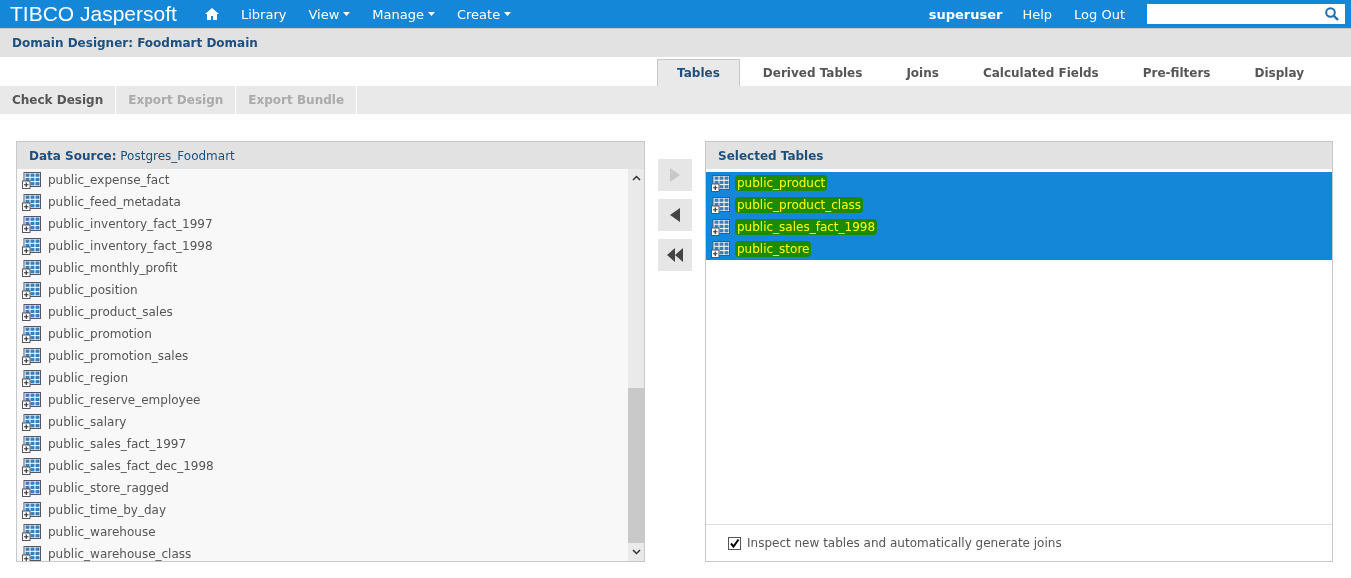 This screenshot has height=578, width=1351. What do you see at coordinates (1019, 227) in the screenshot?
I see `selected-table-row: public_sales_fact_1998` at bounding box center [1019, 227].